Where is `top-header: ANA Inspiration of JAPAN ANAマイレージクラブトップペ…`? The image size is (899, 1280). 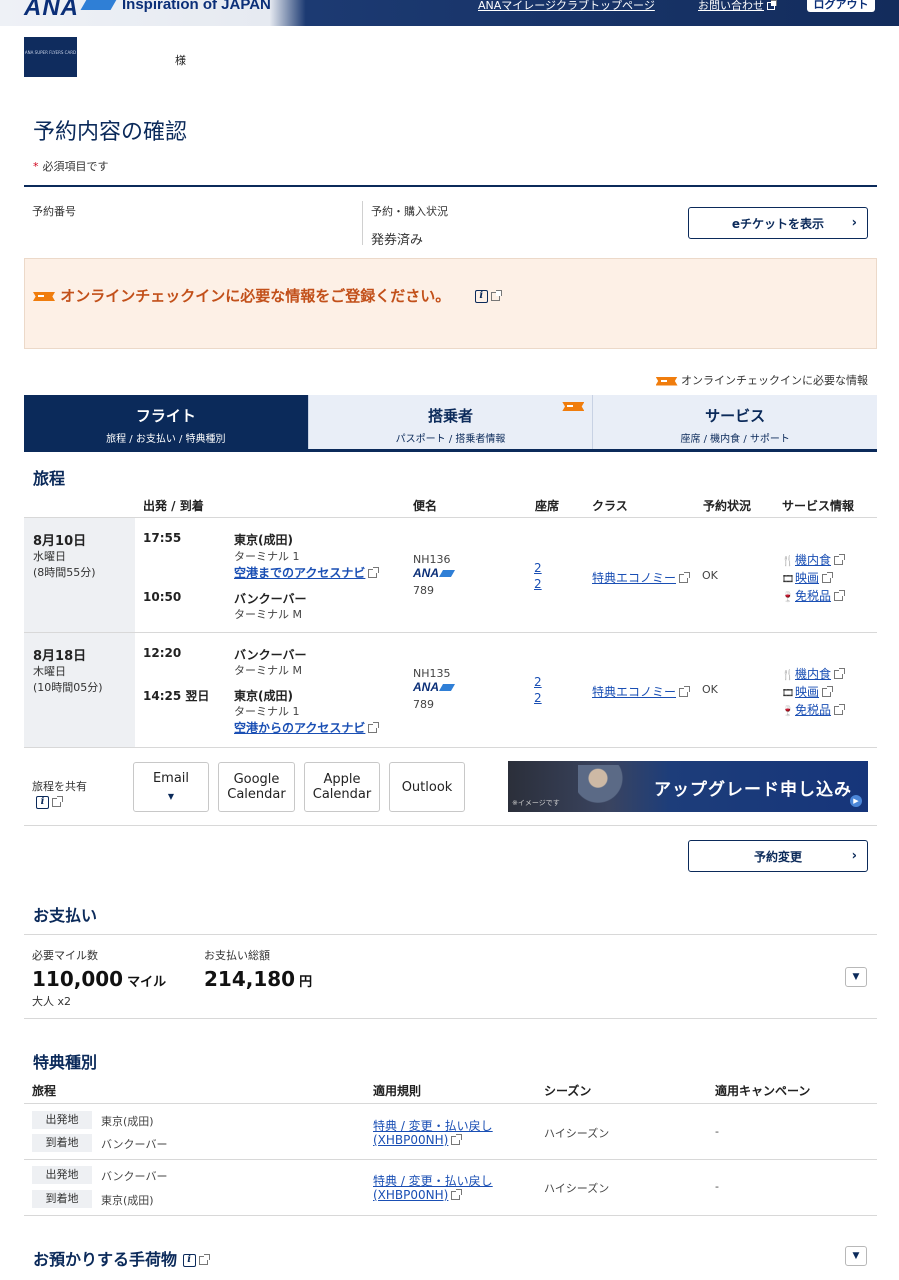 top-header: ANA Inspiration of JAPAN ANAマイレージクラブトップペ… is located at coordinates (449, 13).